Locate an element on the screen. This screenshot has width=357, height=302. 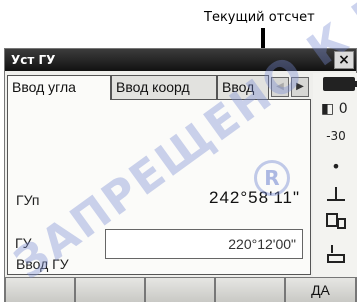
tab-scroll-right-icon: ▶ is located at coordinates (300, 87).